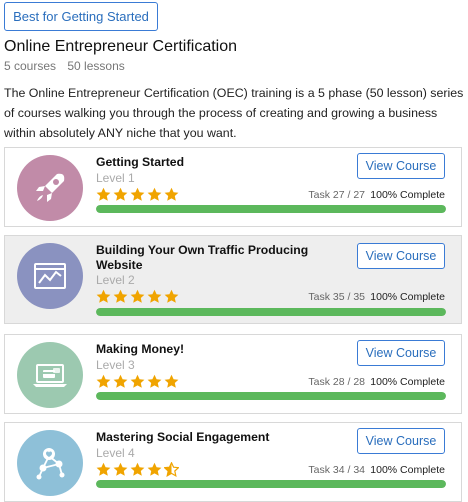 This screenshot has height=502, width=468. What do you see at coordinates (50, 276) in the screenshot?
I see `website-chart-icon` at bounding box center [50, 276].